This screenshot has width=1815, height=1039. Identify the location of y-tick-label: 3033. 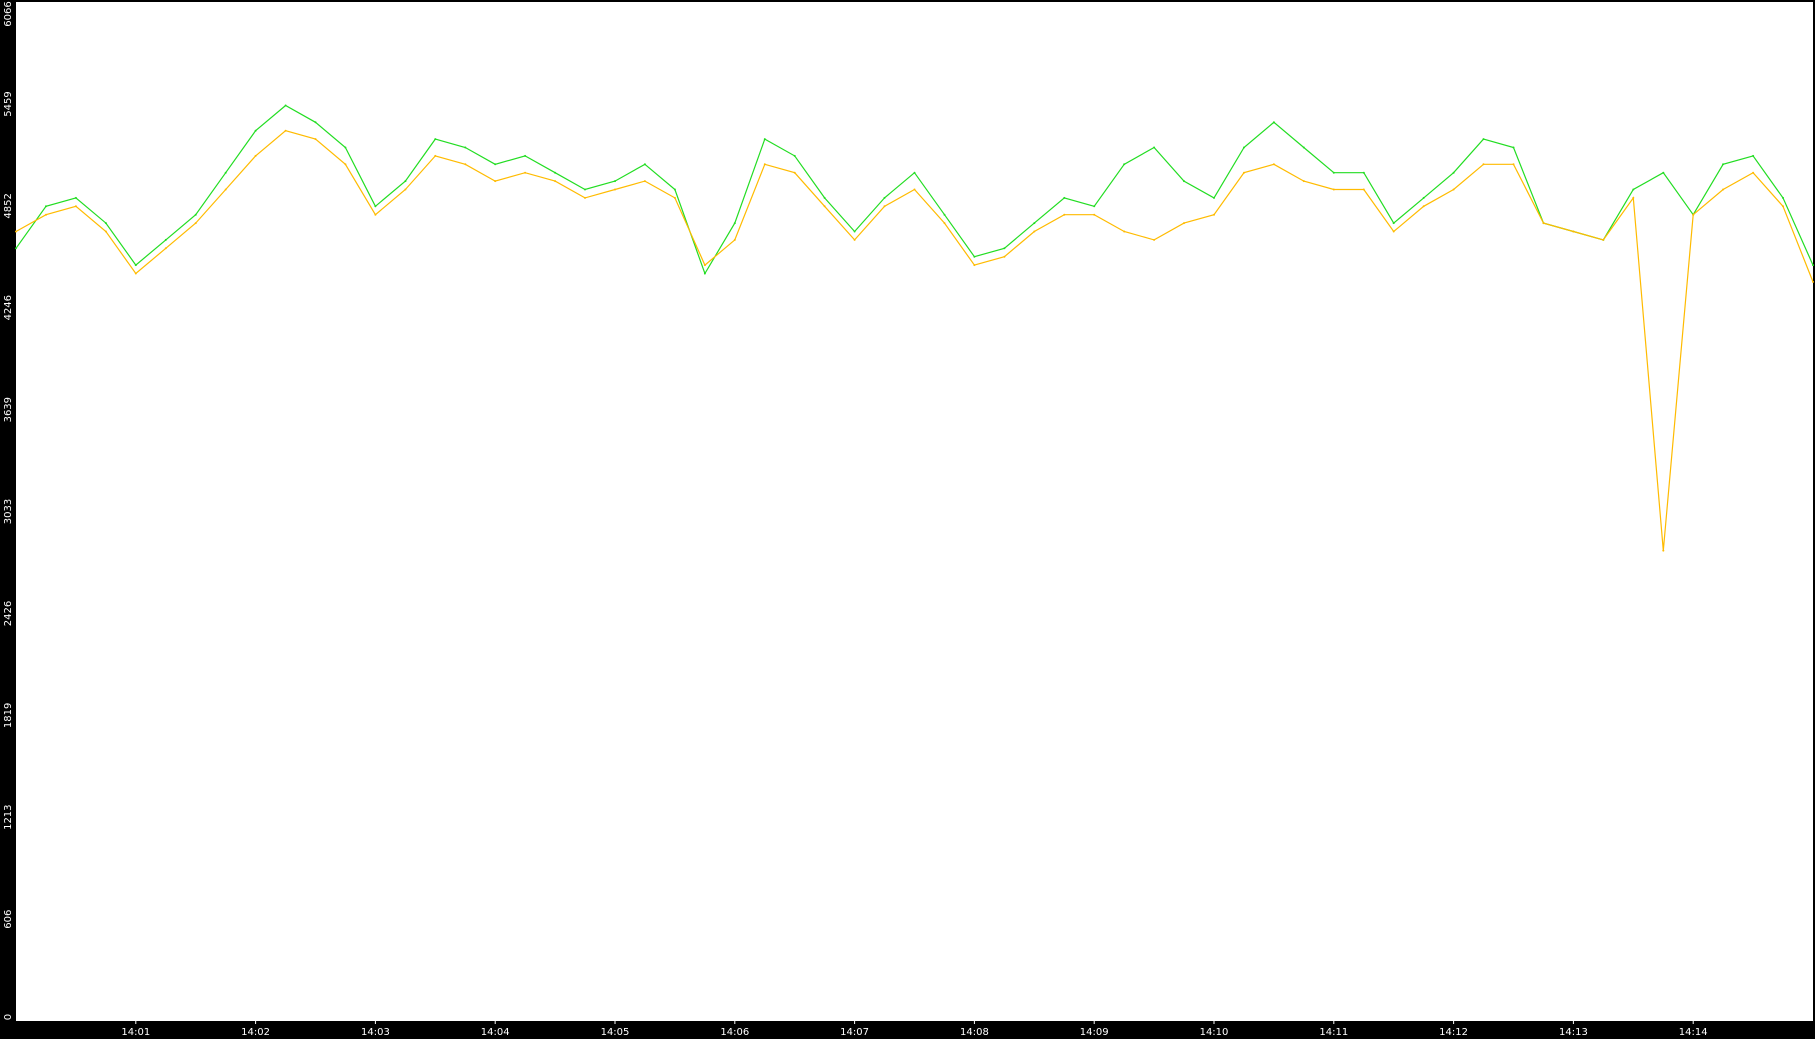
(8, 511).